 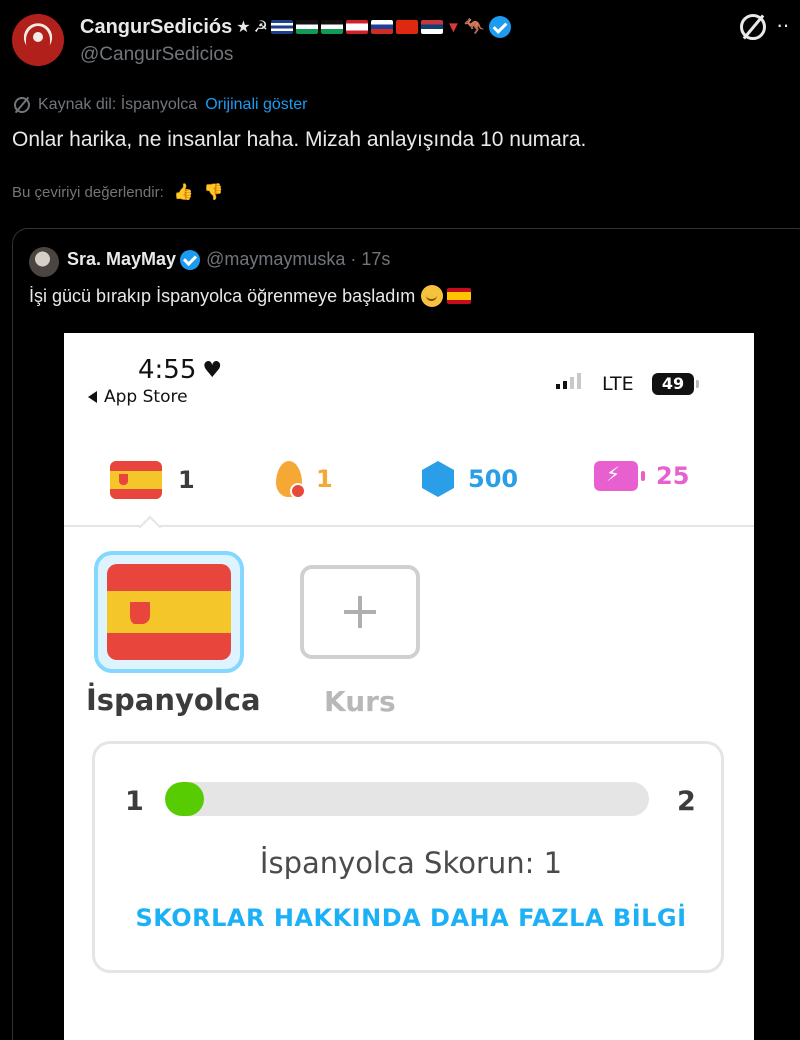 What do you see at coordinates (675, 384) in the screenshot?
I see `battery-icon: 49` at bounding box center [675, 384].